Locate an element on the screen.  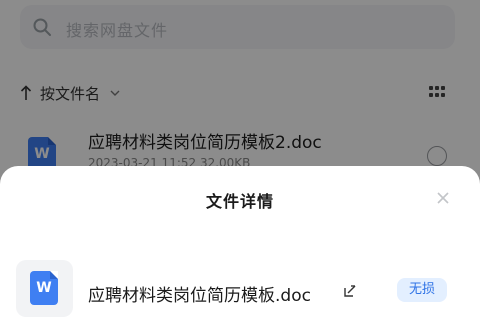
detail-file-name: 应聘材料类岗位简历模板.doc is located at coordinates (199, 296).